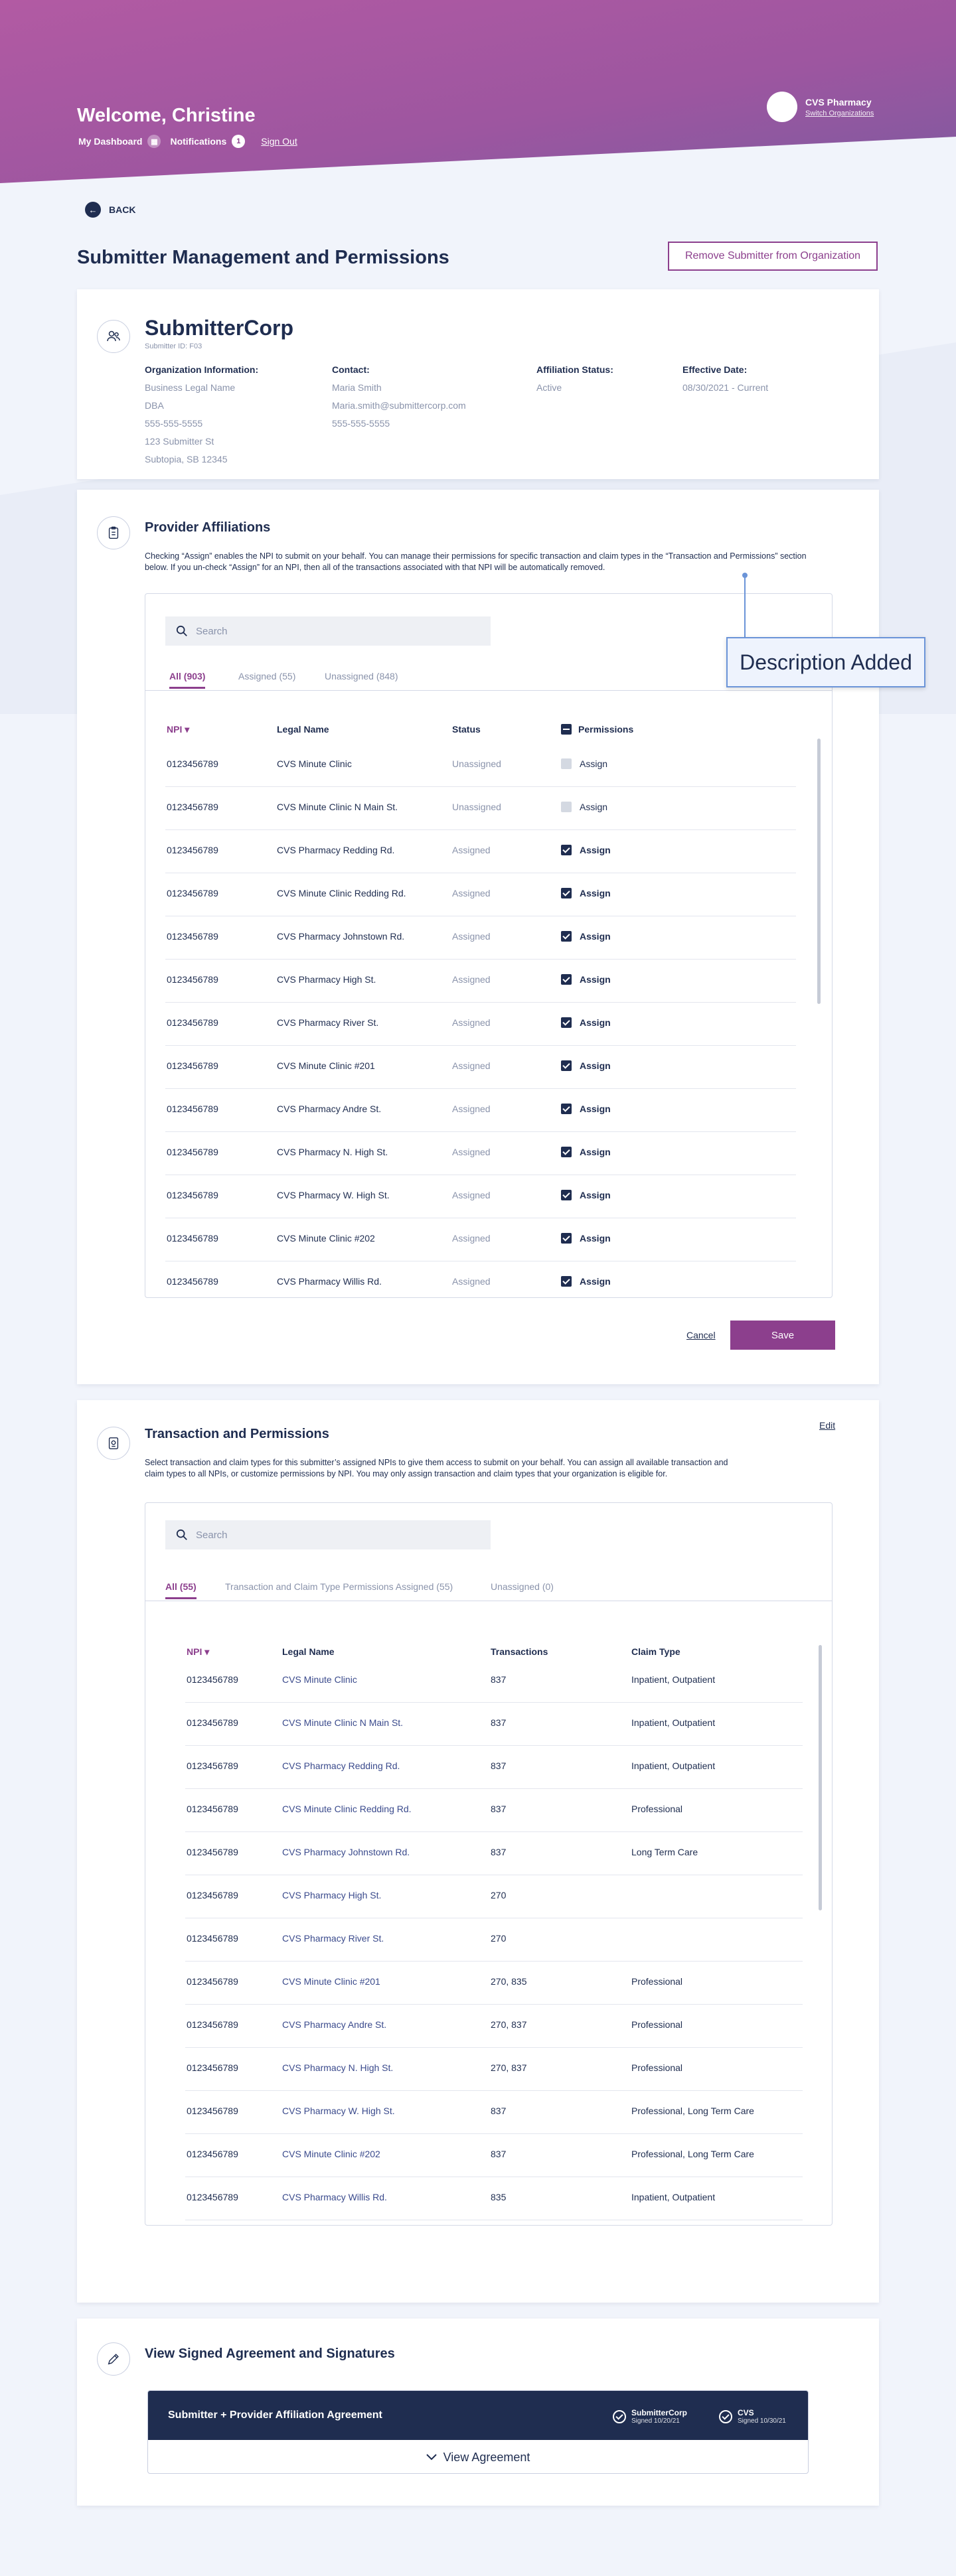 The image size is (956, 2576). Describe the element at coordinates (270, 2354) in the screenshot. I see `agreement-title: View Signed Agreement and Signatures` at that location.